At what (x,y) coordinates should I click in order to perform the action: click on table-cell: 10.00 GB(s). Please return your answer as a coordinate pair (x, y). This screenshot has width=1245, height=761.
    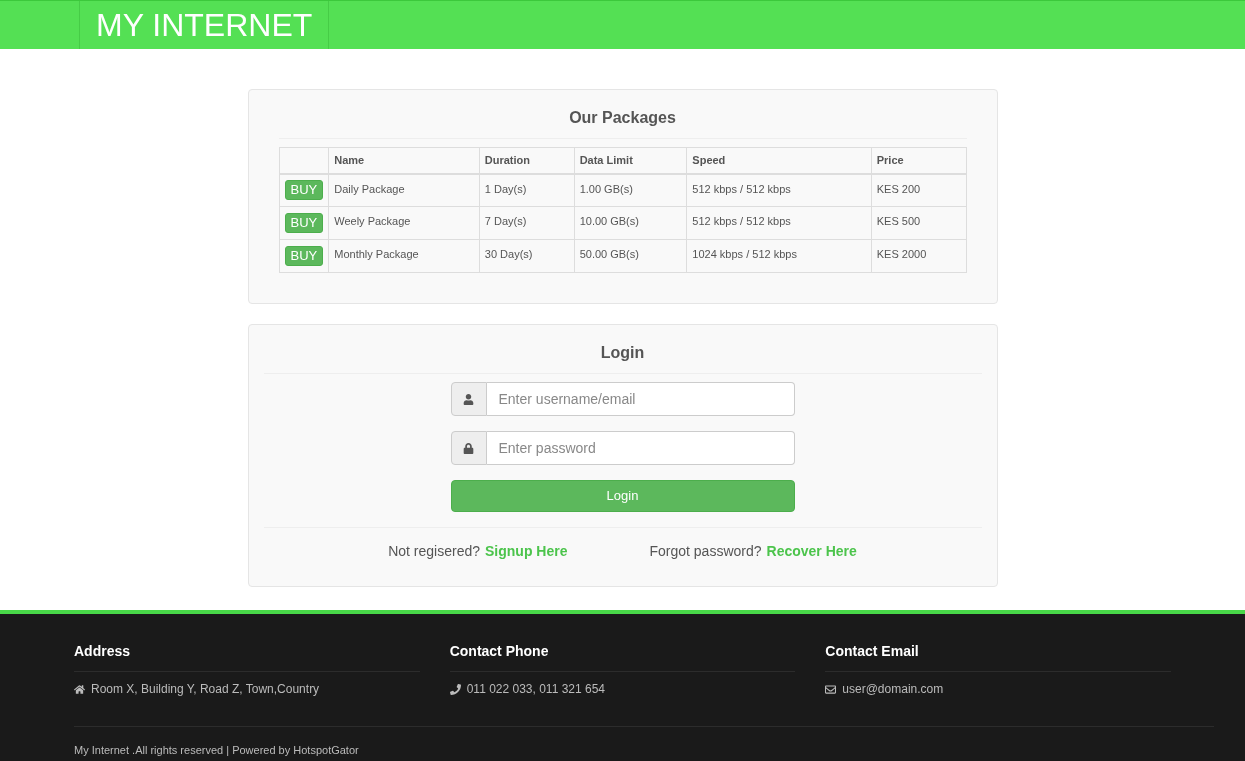
    Looking at the image, I should click on (630, 223).